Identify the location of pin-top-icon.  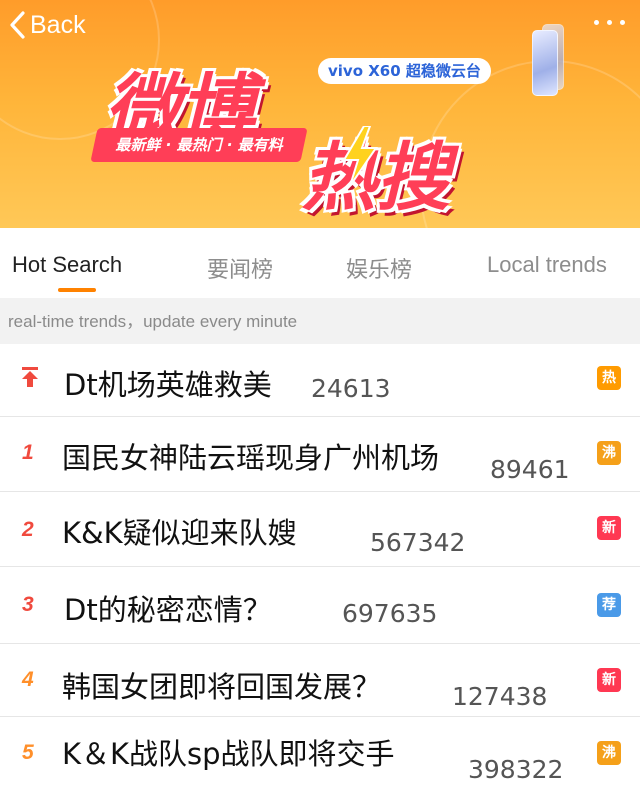
(30, 377).